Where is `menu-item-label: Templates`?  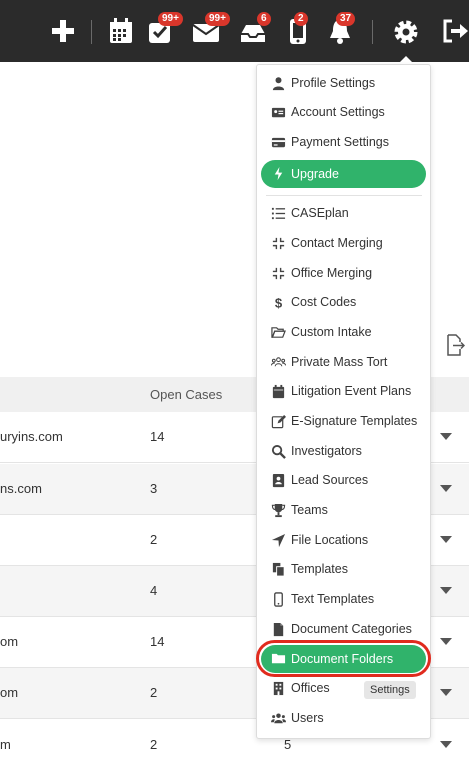 menu-item-label: Templates is located at coordinates (319, 569).